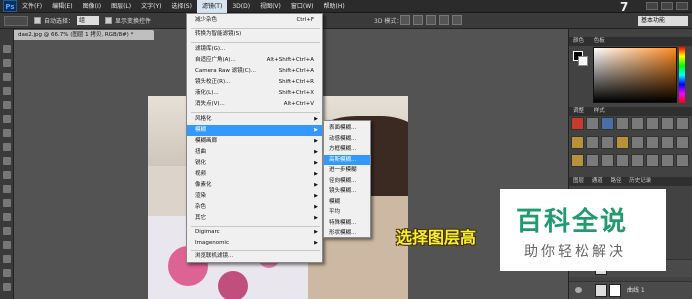  I want to click on minimize-icon, so click(652, 6).